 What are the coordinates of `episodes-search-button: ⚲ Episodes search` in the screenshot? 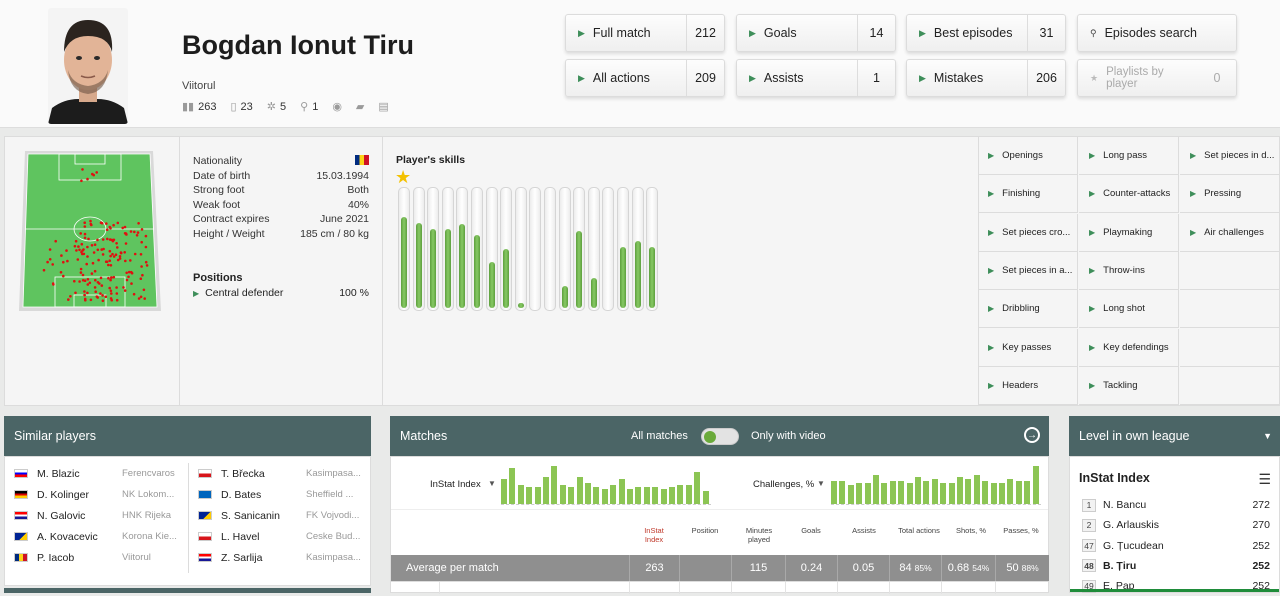 It's located at (1157, 33).